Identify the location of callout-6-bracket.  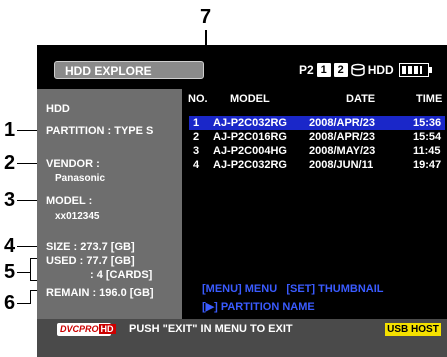
(30, 297).